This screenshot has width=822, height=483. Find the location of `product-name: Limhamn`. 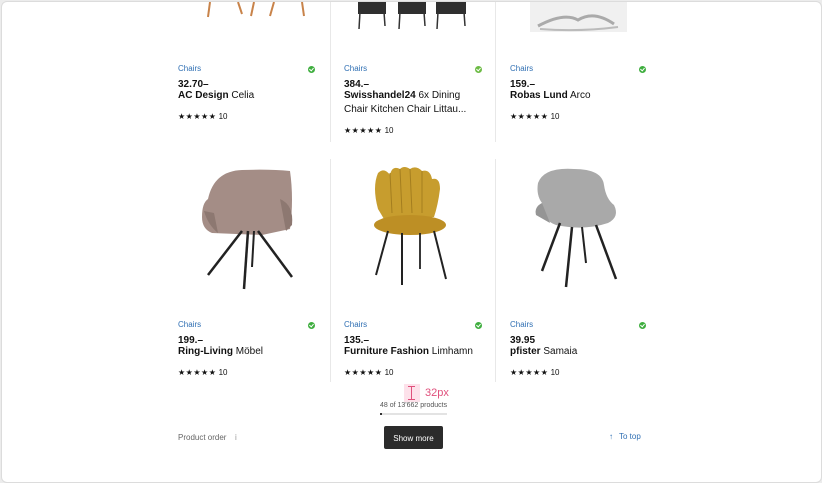

product-name: Limhamn is located at coordinates (452, 351).